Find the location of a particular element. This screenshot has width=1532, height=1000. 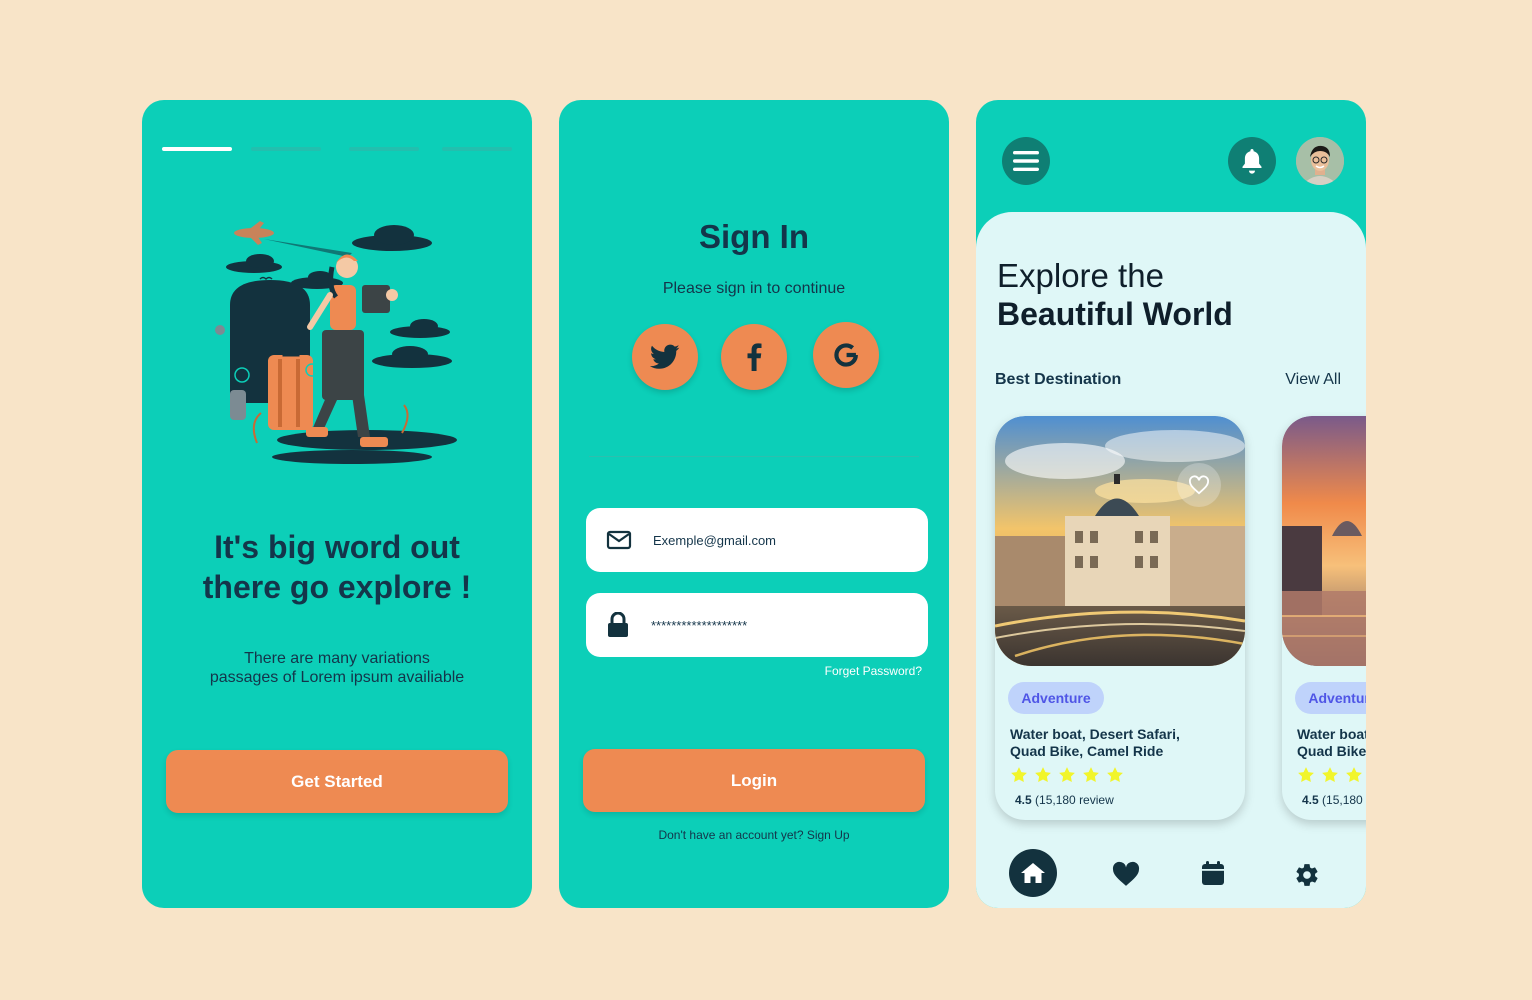

home-icon is located at coordinates (1033, 873).